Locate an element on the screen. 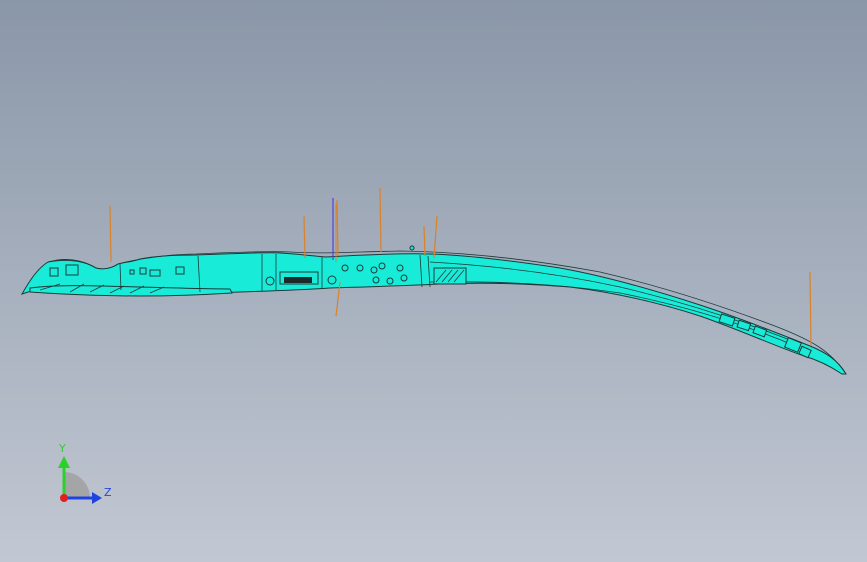 Image resolution: width=867 pixels, height=562 pixels. triad-z-arrow is located at coordinates (97, 498).